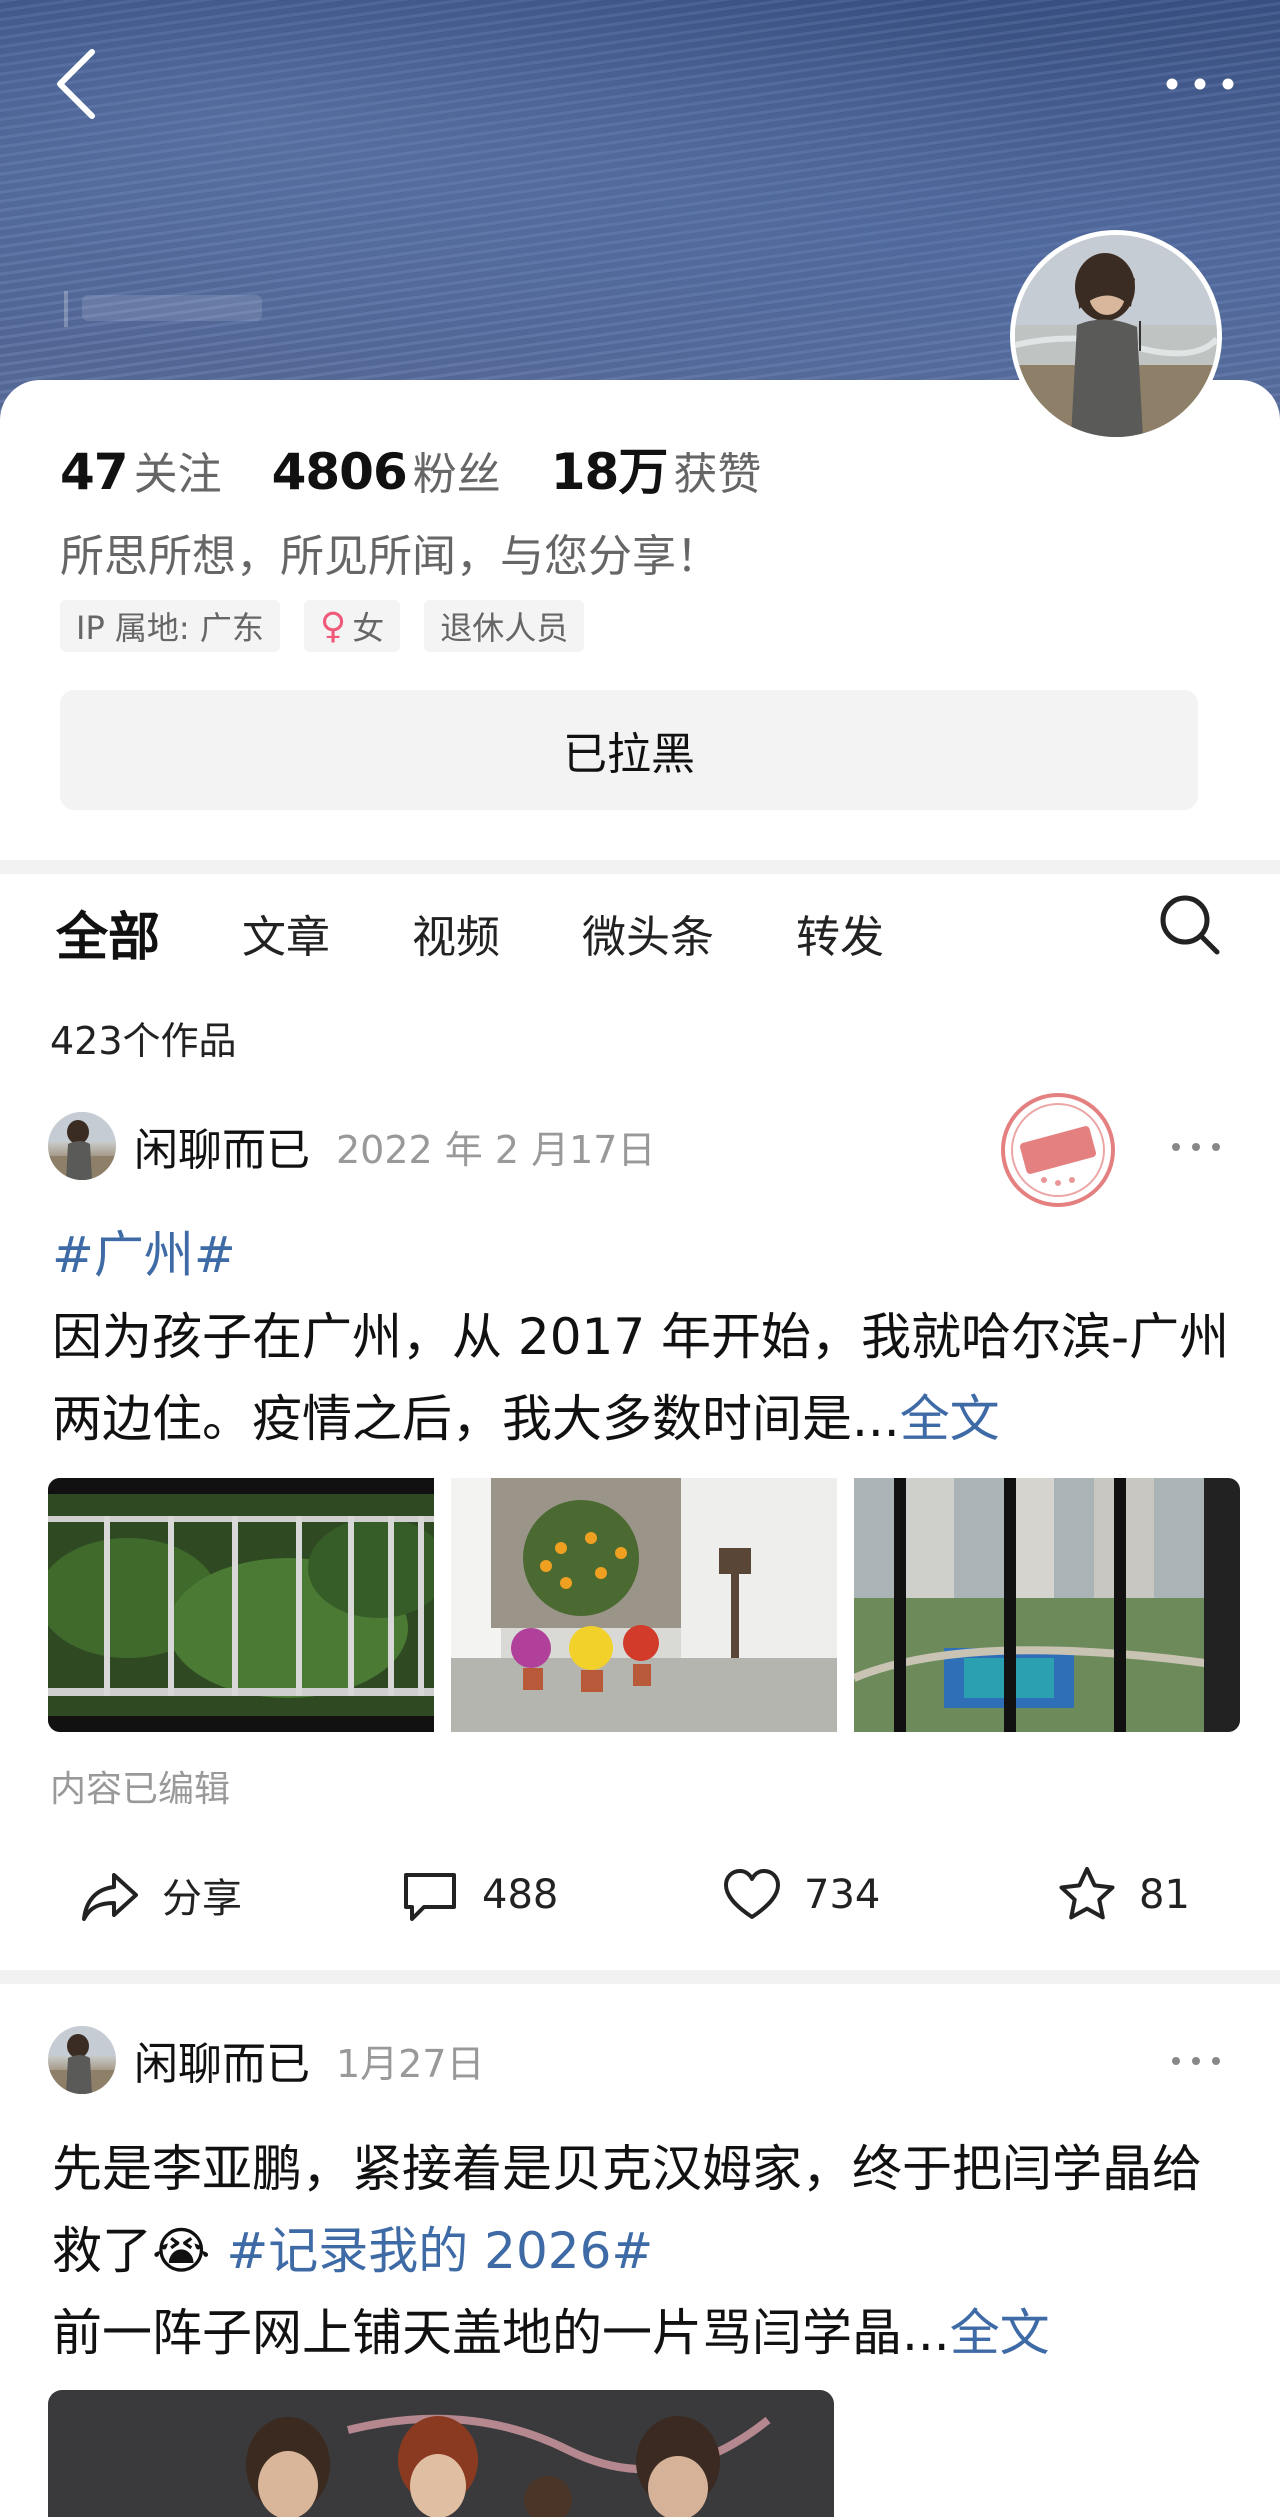 The image size is (1280, 2517). Describe the element at coordinates (286, 933) in the screenshot. I see `tab-articles: 文章` at that location.